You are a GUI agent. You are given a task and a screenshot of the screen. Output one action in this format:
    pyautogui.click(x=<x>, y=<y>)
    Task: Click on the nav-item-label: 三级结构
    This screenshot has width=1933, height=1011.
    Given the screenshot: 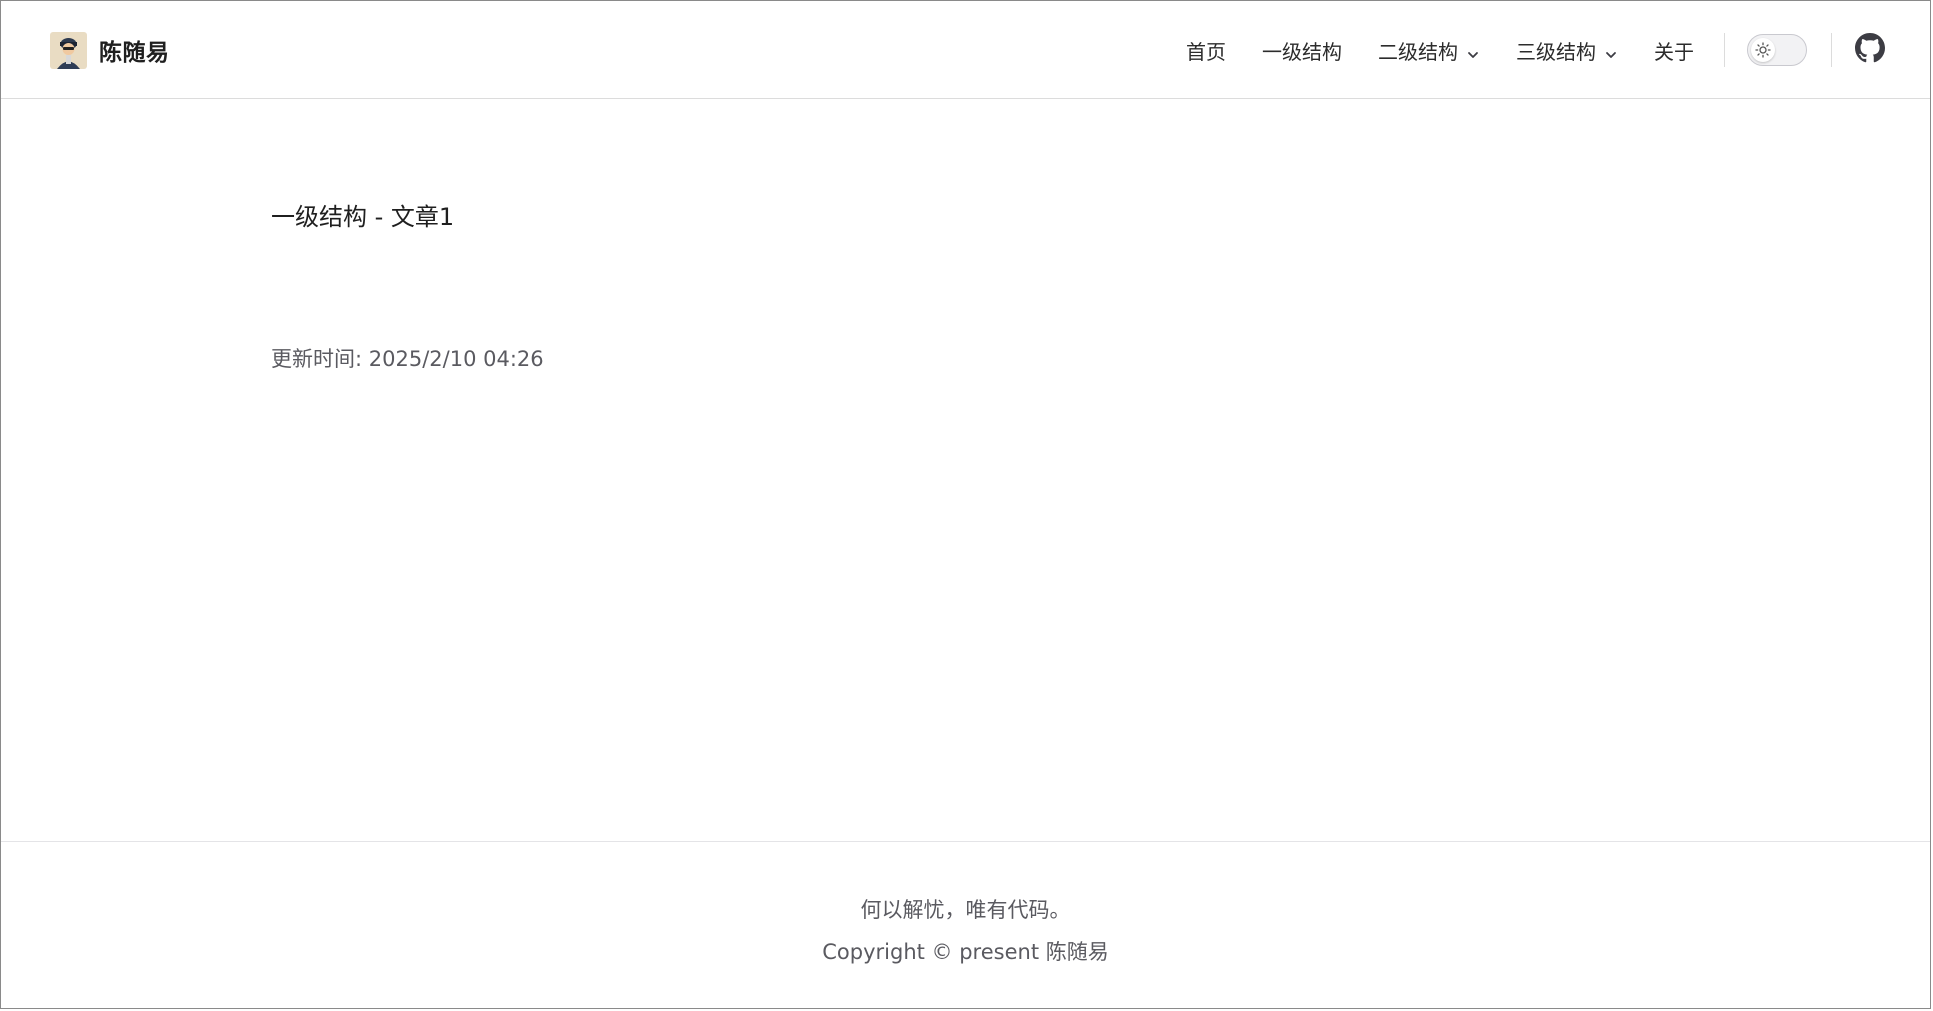 What is the action you would take?
    pyautogui.click(x=1556, y=51)
    